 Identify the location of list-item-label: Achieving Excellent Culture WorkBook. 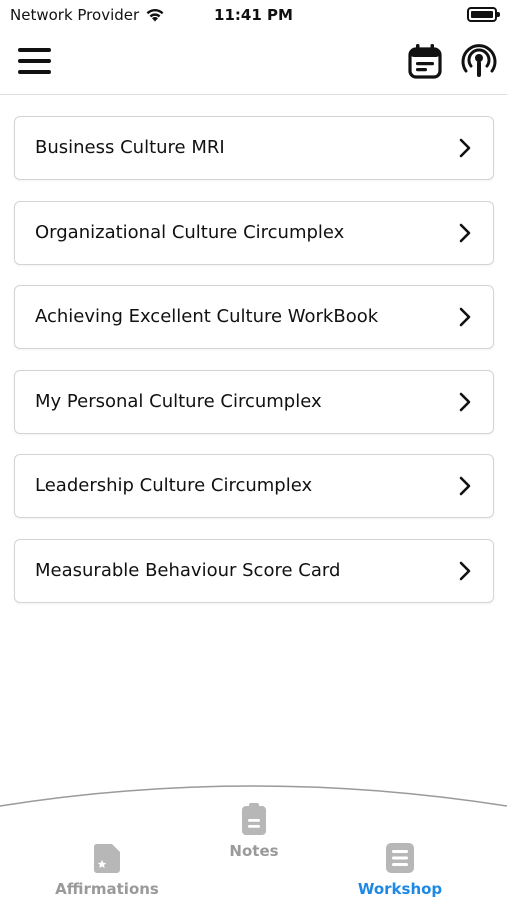
(207, 316).